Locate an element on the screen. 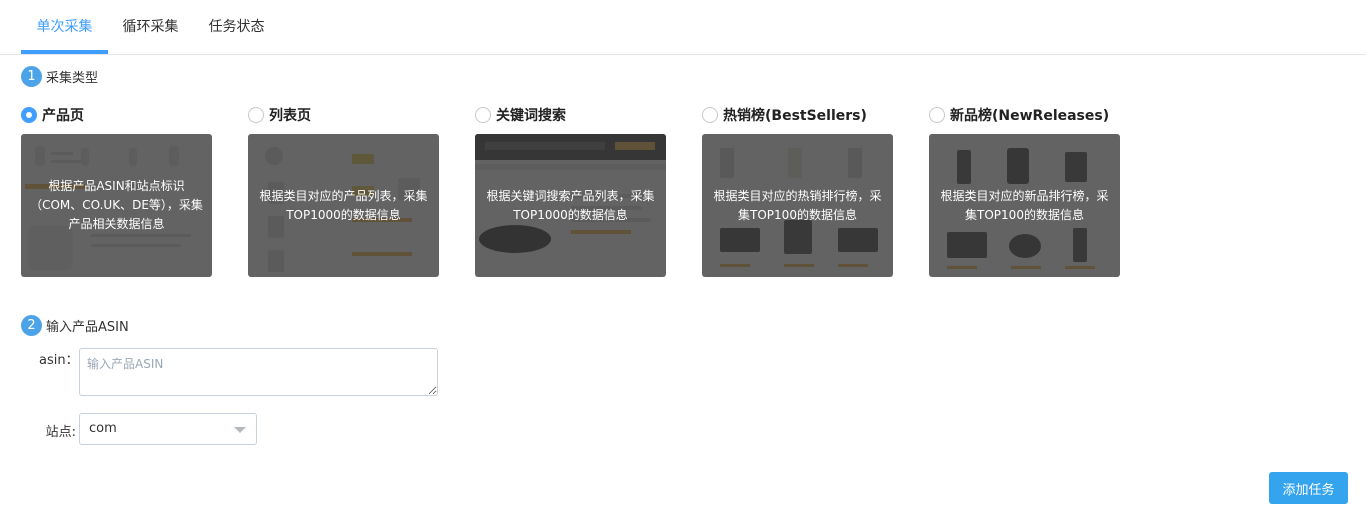 The image size is (1366, 505). card-desc-bestsellers: 根据类目对应的热销排行榜，采集TOP100的数据信息 is located at coordinates (797, 205).